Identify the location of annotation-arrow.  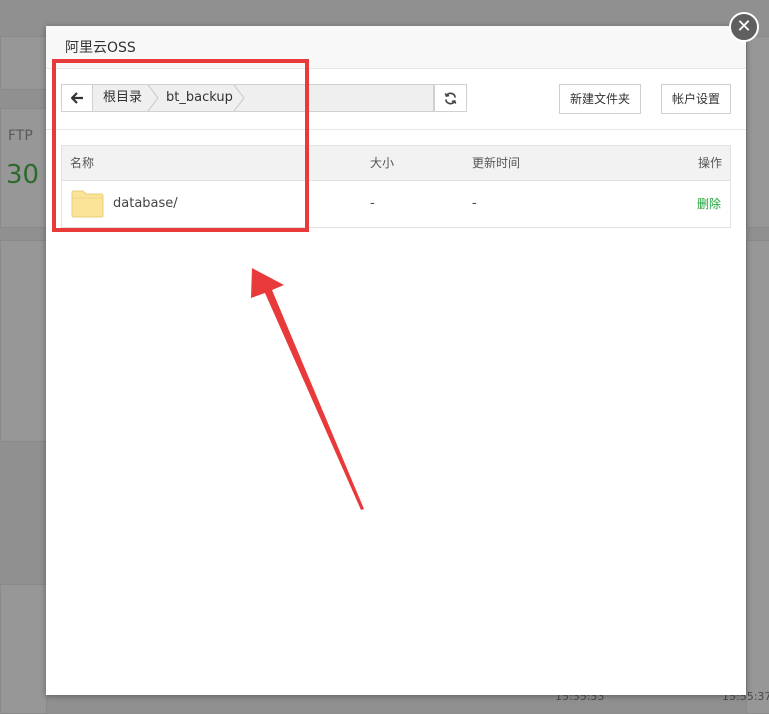
(307, 389).